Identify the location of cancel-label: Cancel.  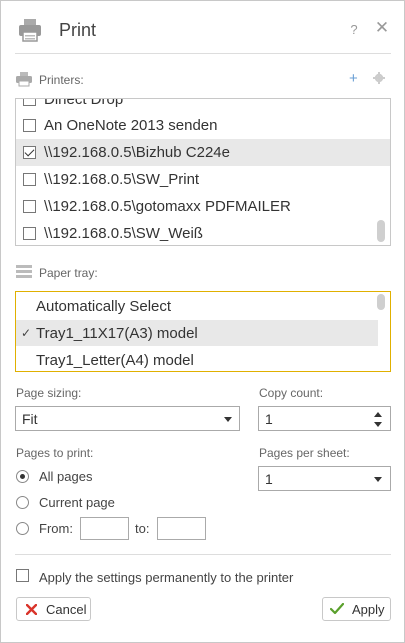
(66, 609).